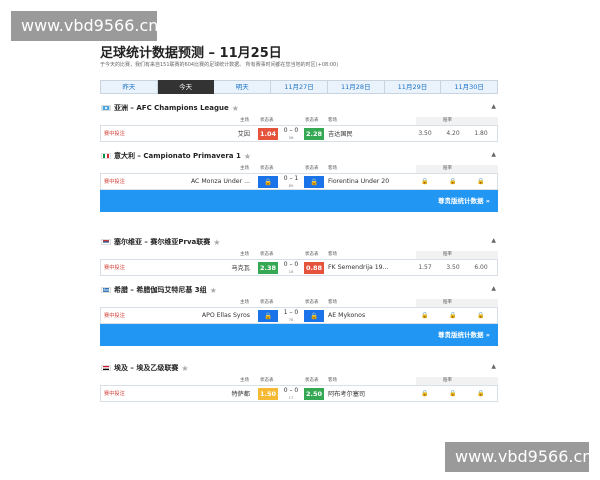 The image size is (600, 480). I want to click on match-minute: 17, so click(291, 397).